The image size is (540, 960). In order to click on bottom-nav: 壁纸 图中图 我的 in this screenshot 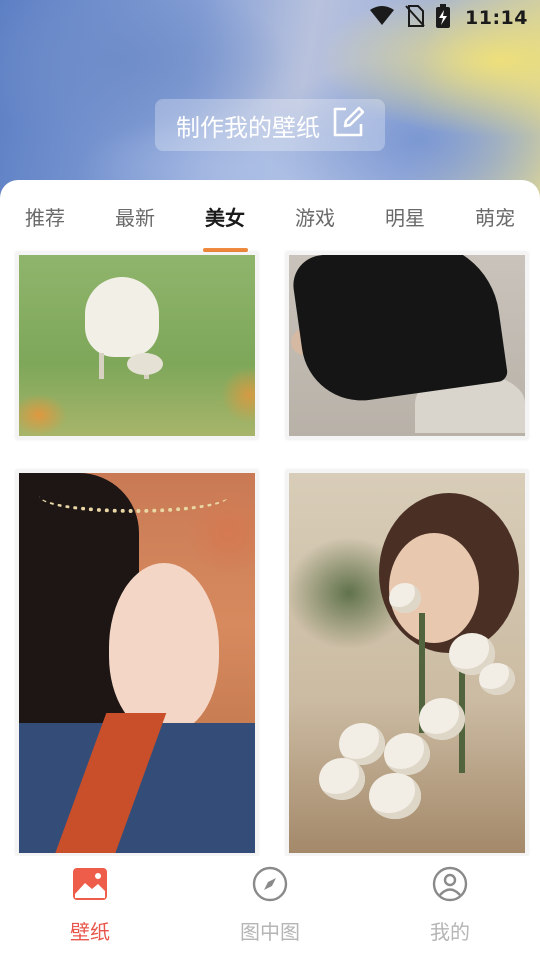, I will do `click(270, 908)`.